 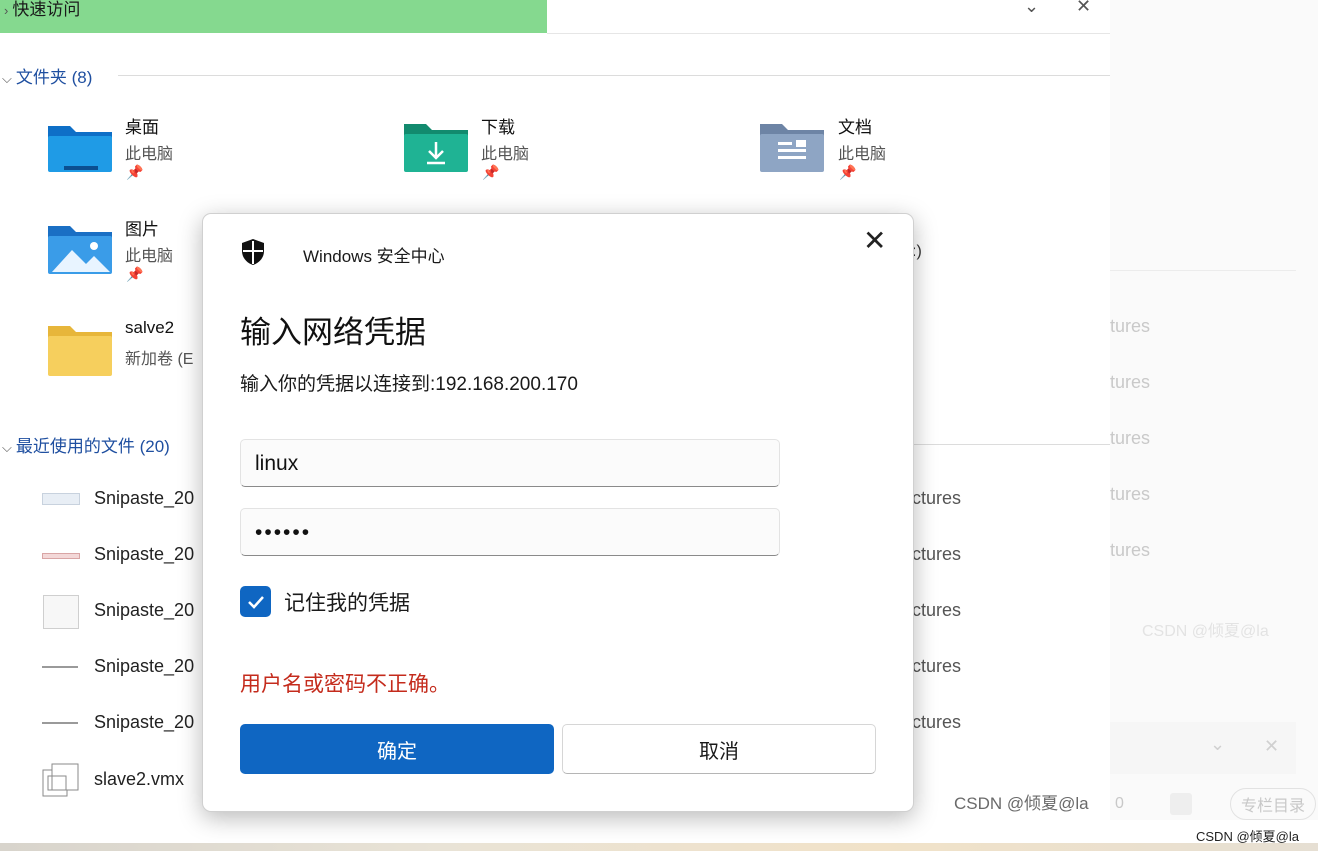 What do you see at coordinates (1021, 803) in the screenshot?
I see `watermark: CSDN @倾夏@la` at bounding box center [1021, 803].